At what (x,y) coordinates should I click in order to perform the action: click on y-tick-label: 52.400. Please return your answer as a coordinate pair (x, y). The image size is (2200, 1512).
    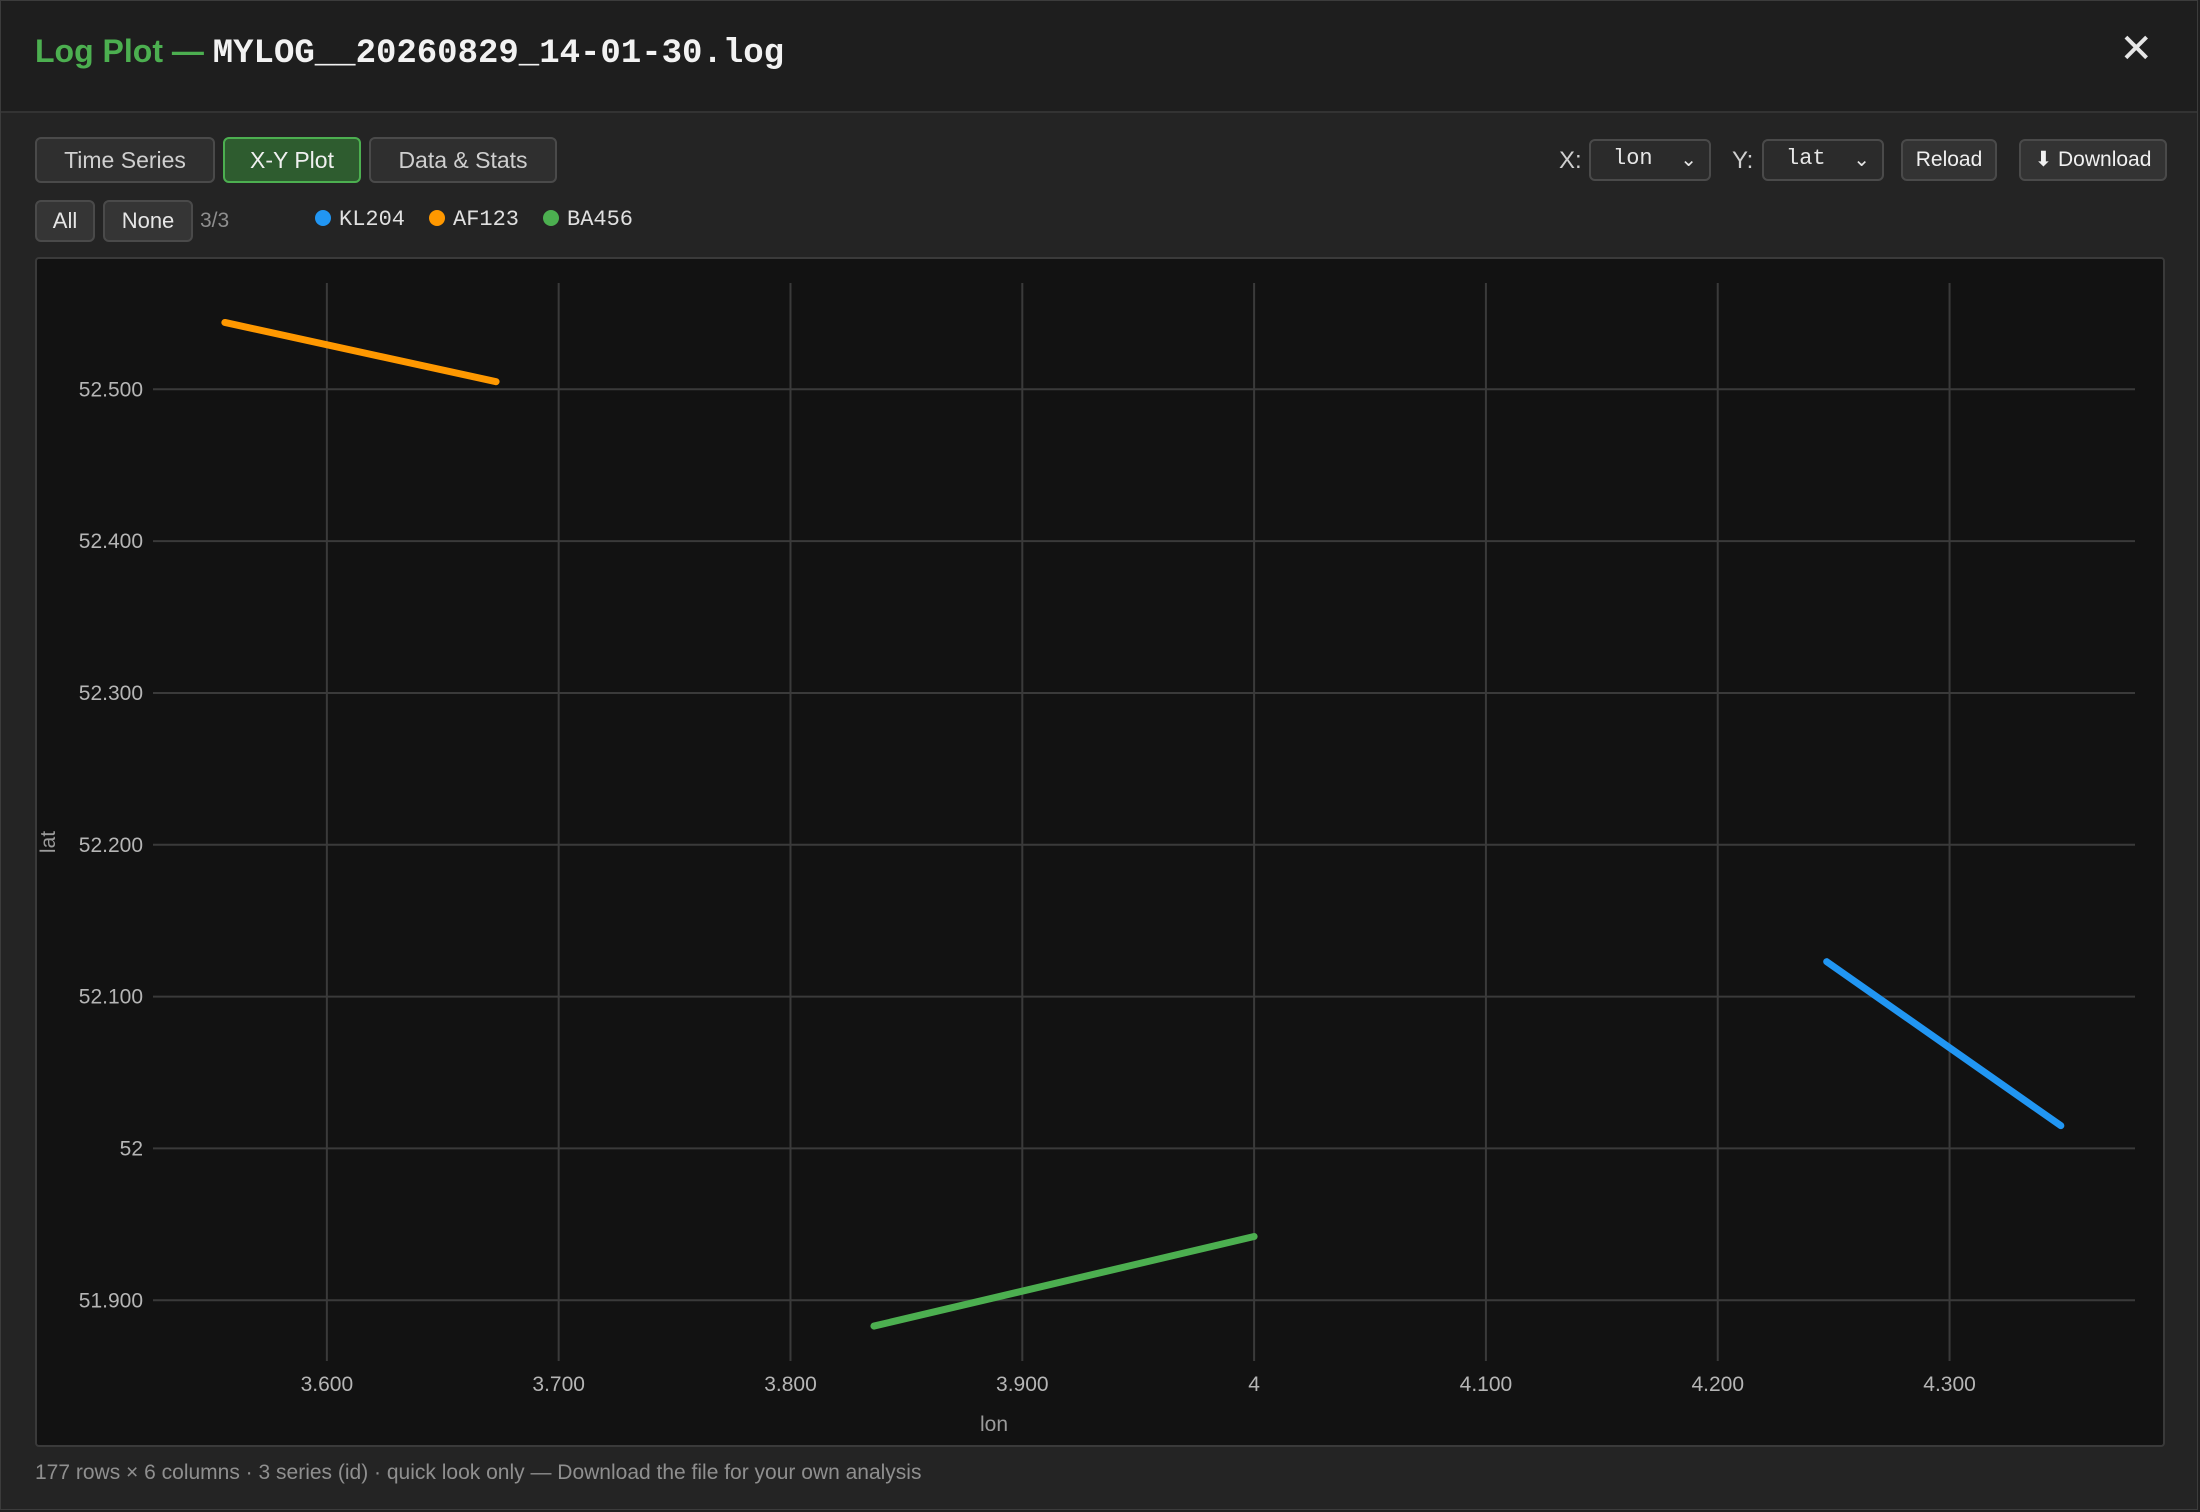
    Looking at the image, I should click on (111, 541).